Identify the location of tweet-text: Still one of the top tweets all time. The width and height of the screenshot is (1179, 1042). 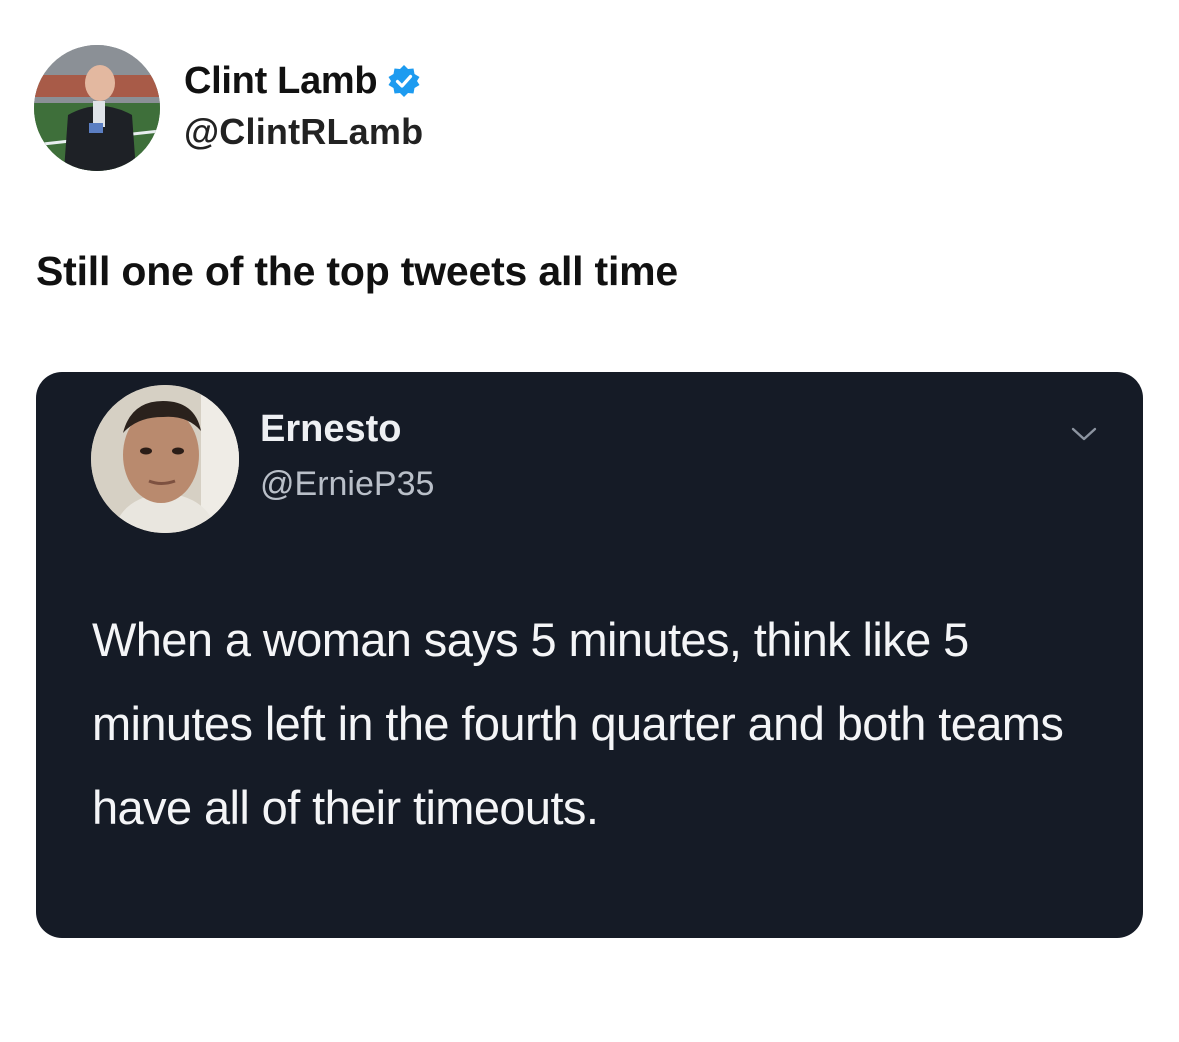
(357, 271).